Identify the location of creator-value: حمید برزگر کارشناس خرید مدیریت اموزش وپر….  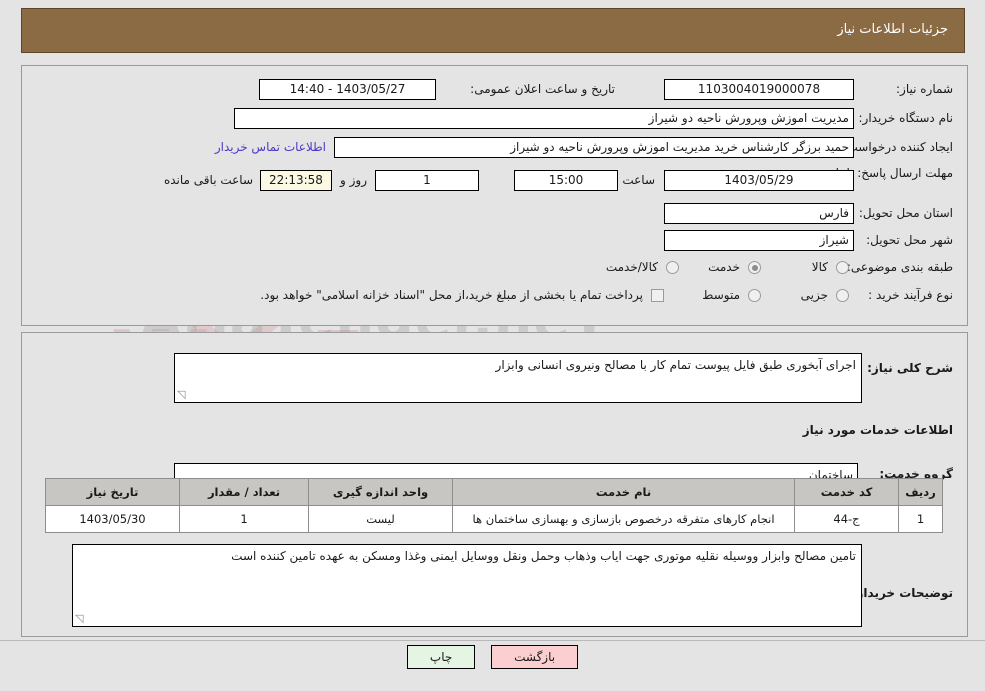
(594, 147).